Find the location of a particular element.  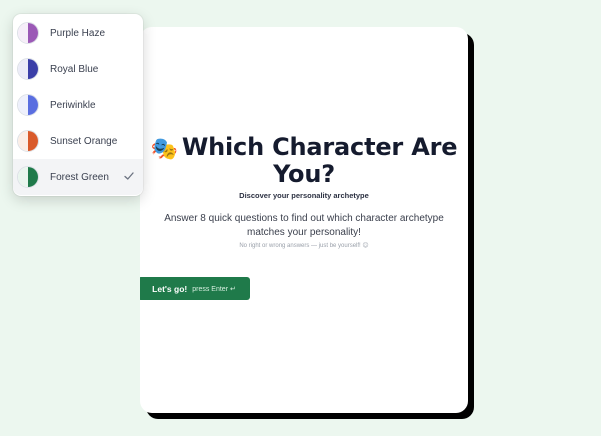

theme-option-label: Purple Haze is located at coordinates (78, 33).